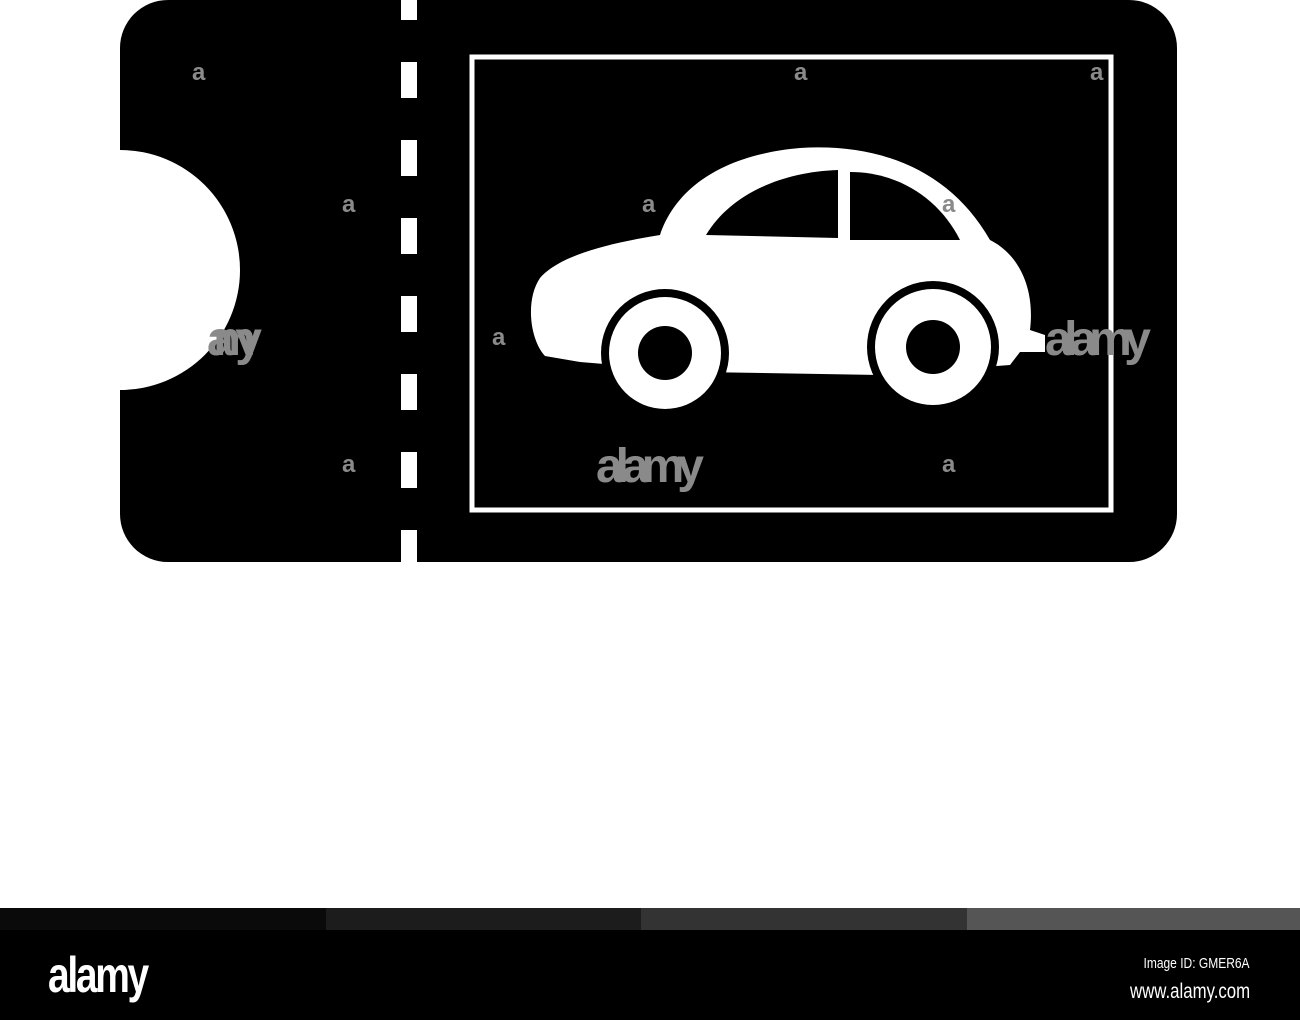  I want to click on image-id: Image ID: GMER6A, so click(1196, 963).